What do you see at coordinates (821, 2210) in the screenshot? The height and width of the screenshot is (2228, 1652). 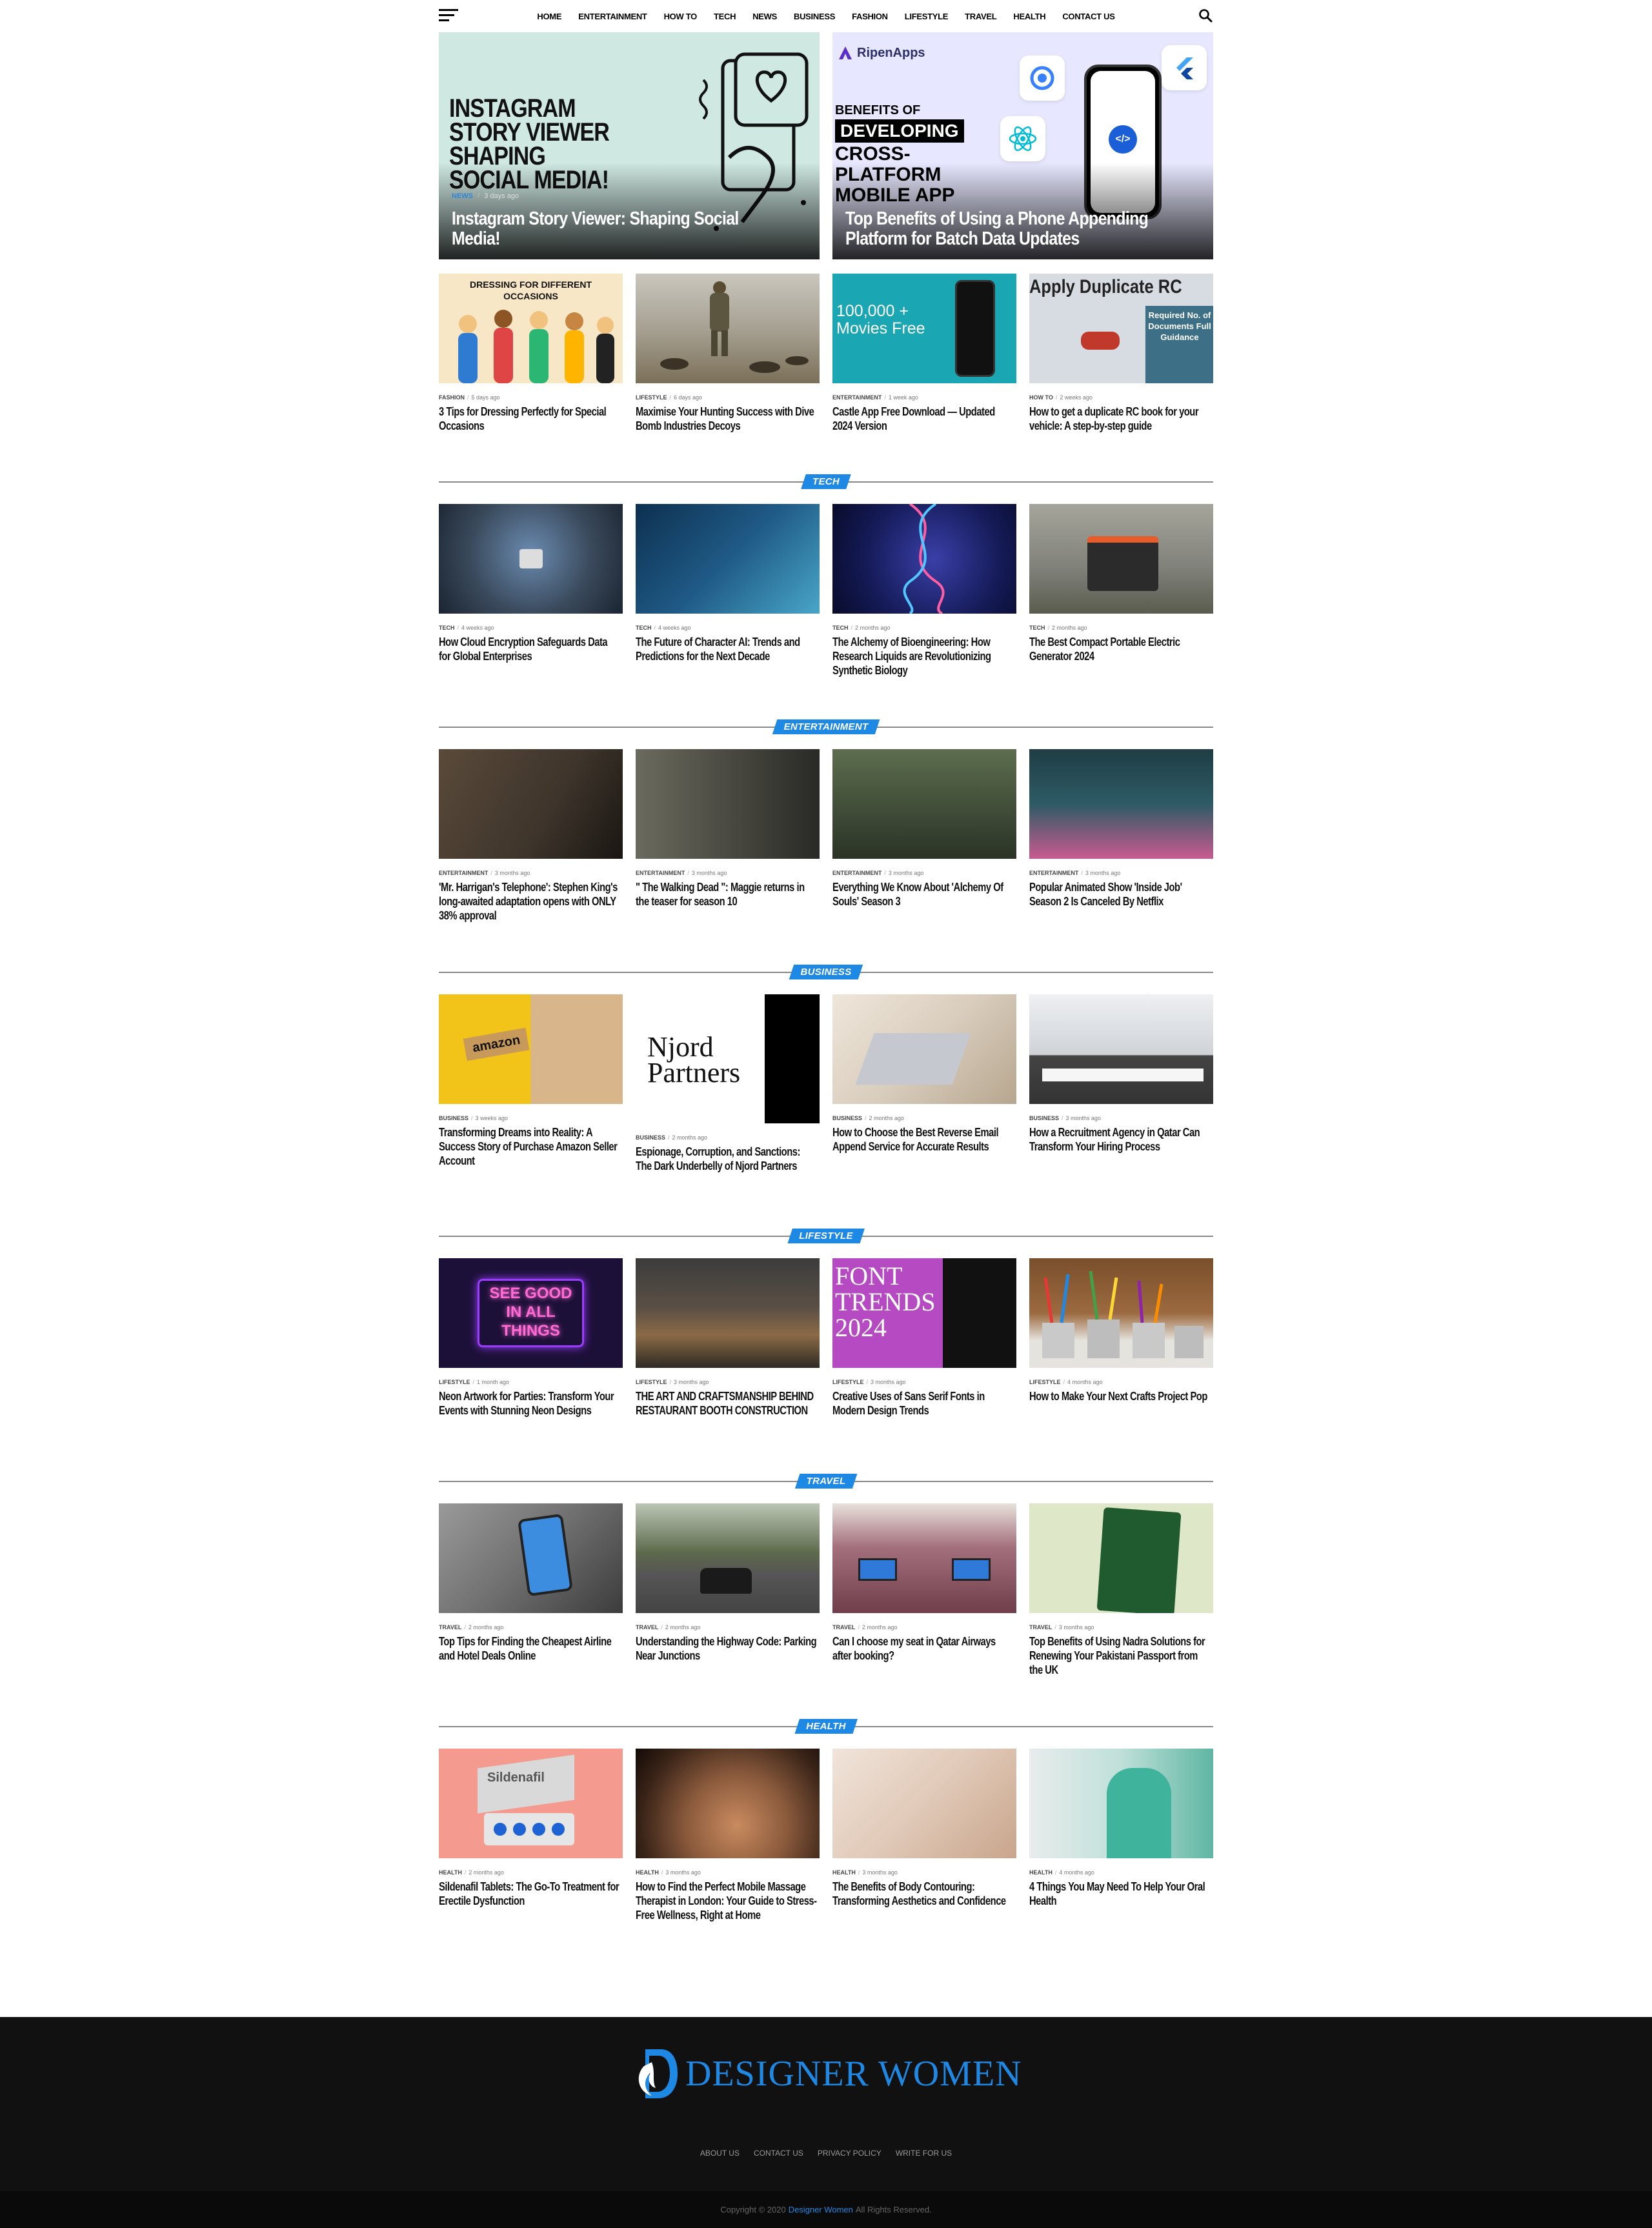 I see `copyright-brand-link: Designer Women` at bounding box center [821, 2210].